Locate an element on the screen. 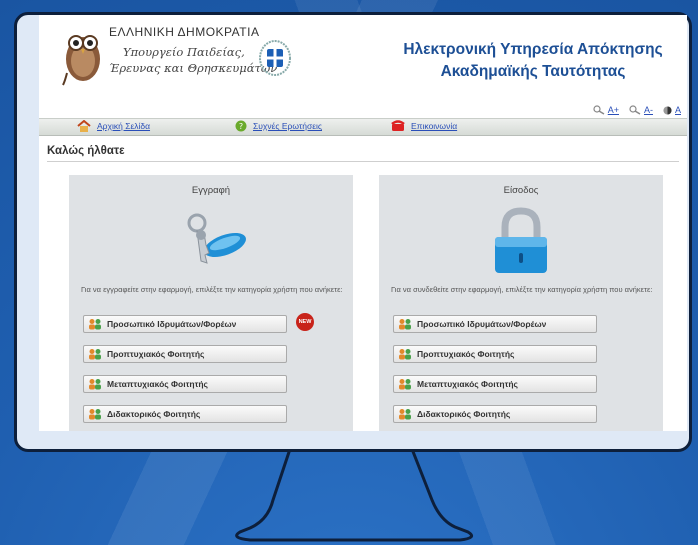 The width and height of the screenshot is (698, 545). register-phd-button: Διδακτορικός Φοιτητής is located at coordinates (185, 414).